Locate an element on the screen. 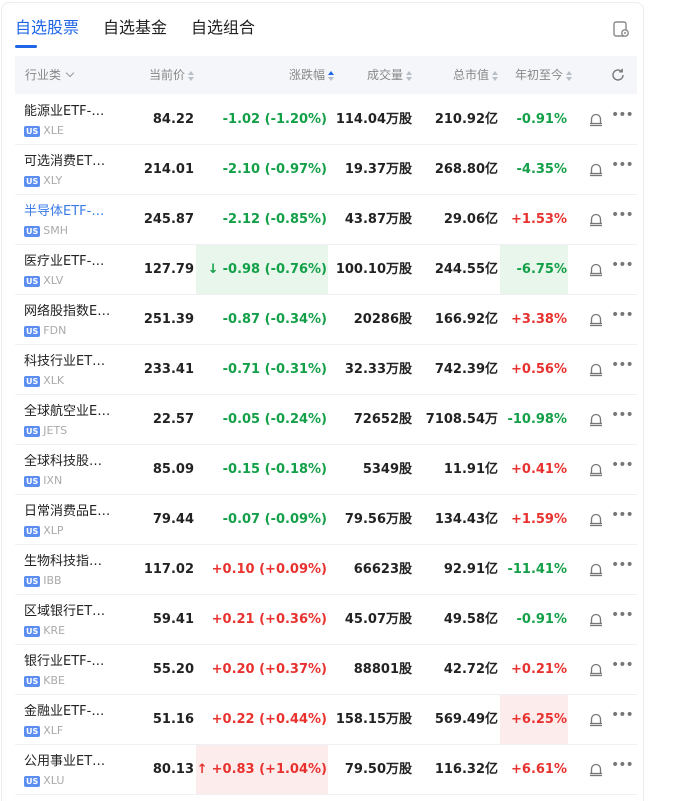  ticker-line: US KBE is located at coordinates (44, 681).